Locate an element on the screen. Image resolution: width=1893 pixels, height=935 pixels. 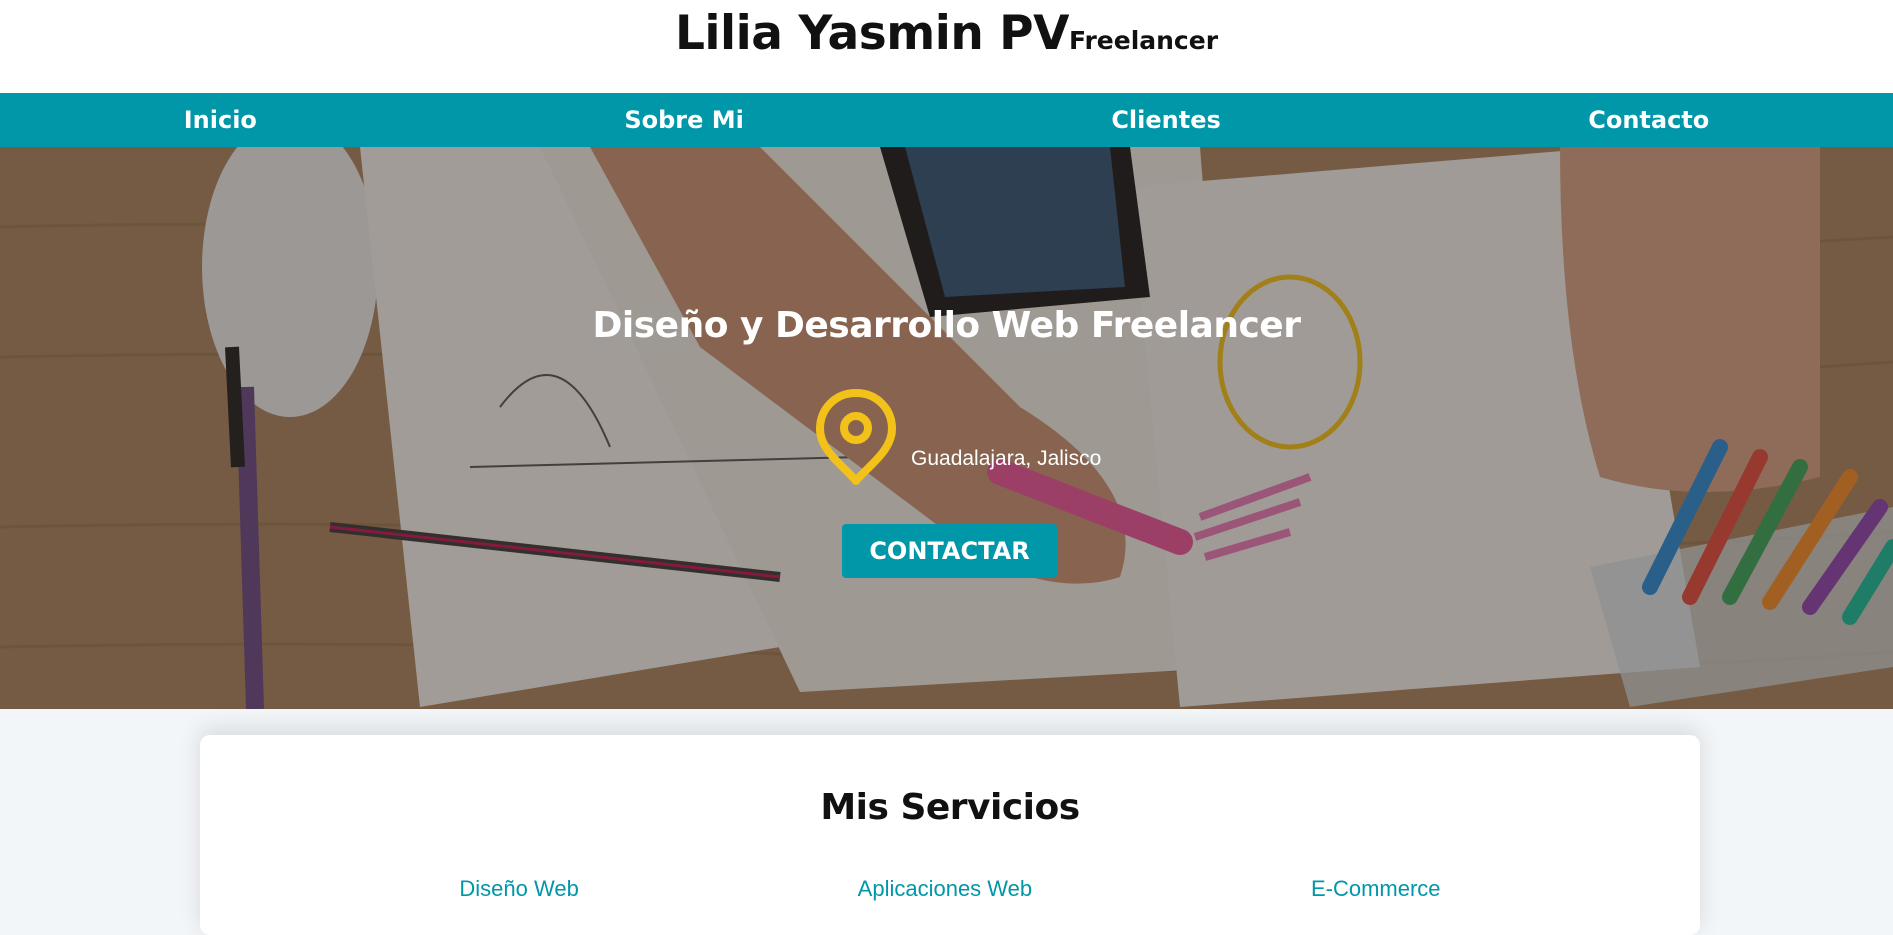
services-title: Mis Servicios is located at coordinates (950, 807).